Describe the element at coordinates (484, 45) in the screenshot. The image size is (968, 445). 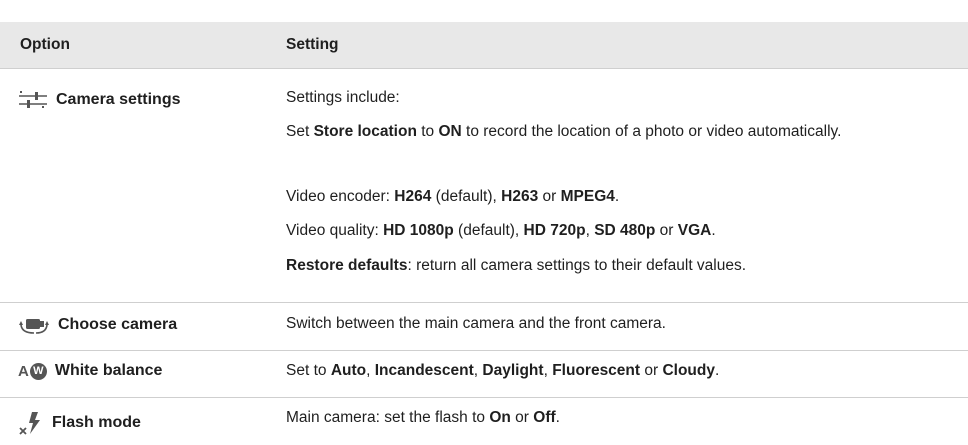
I see `table-header: Option Setting` at that location.